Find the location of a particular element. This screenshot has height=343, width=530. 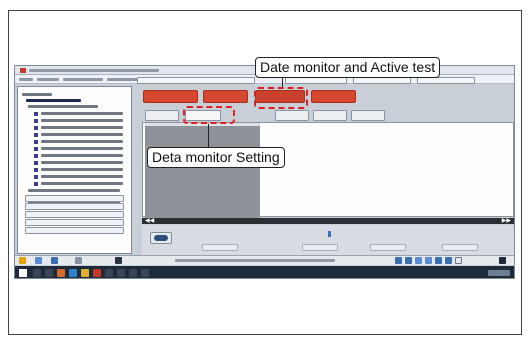

vehicle-info-box is located at coordinates (196, 80).